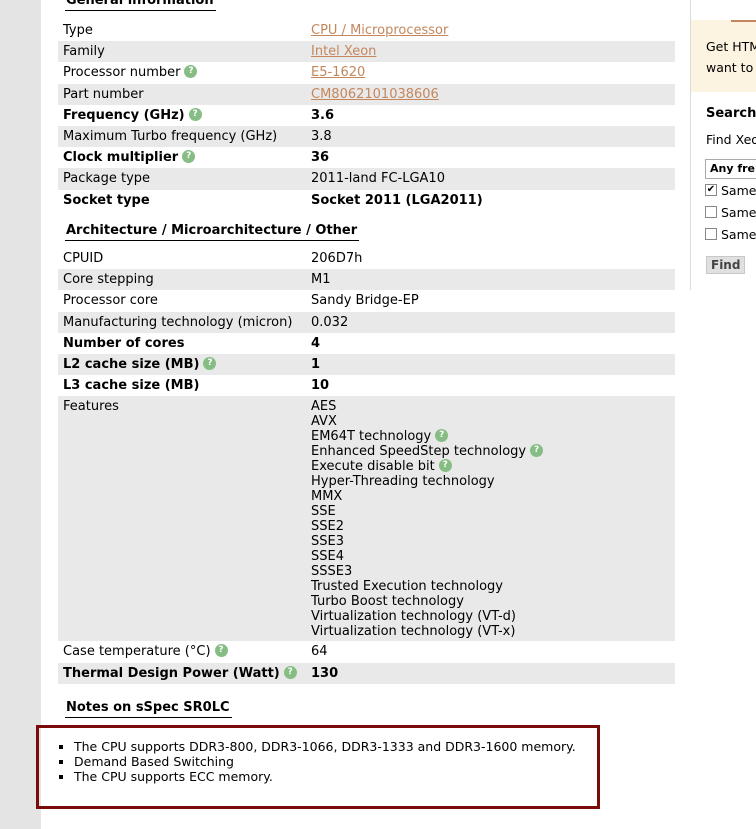 This screenshot has width=756, height=829. I want to click on spec-label-cell: Socket type, so click(182, 200).